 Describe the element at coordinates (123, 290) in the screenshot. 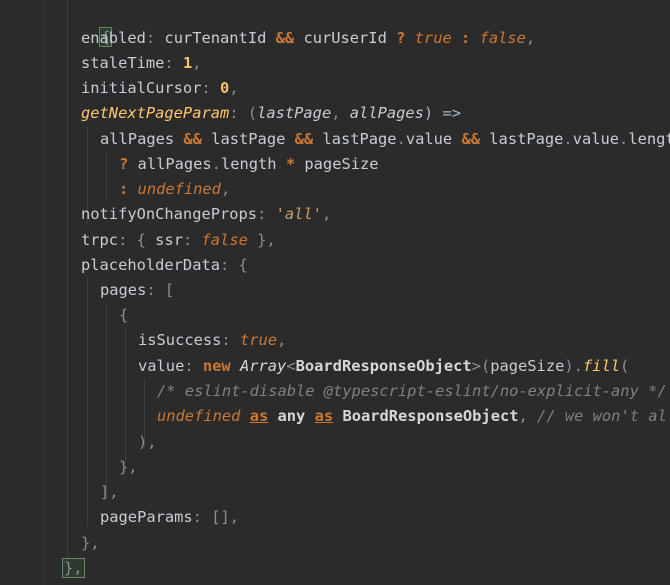

I see `property-token: pages` at that location.